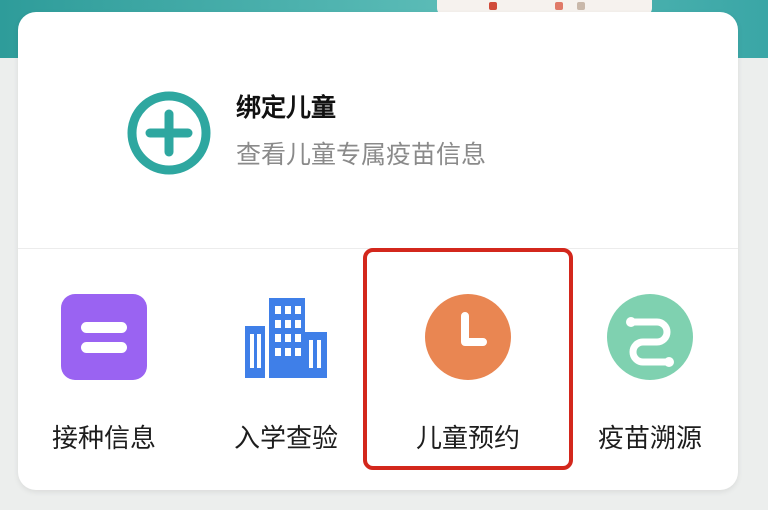 This screenshot has width=768, height=510. I want to click on vaccination-info-icon, so click(104, 337).